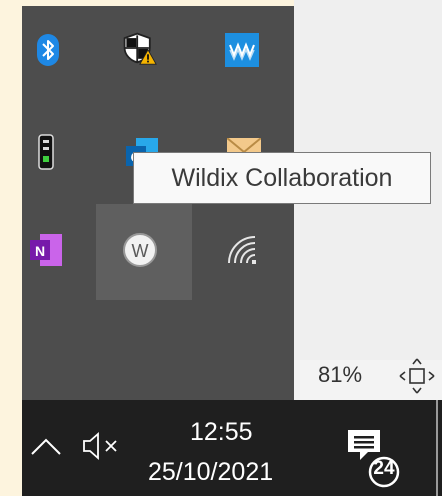  I want to click on onenote-icon: N, so click(46, 250).